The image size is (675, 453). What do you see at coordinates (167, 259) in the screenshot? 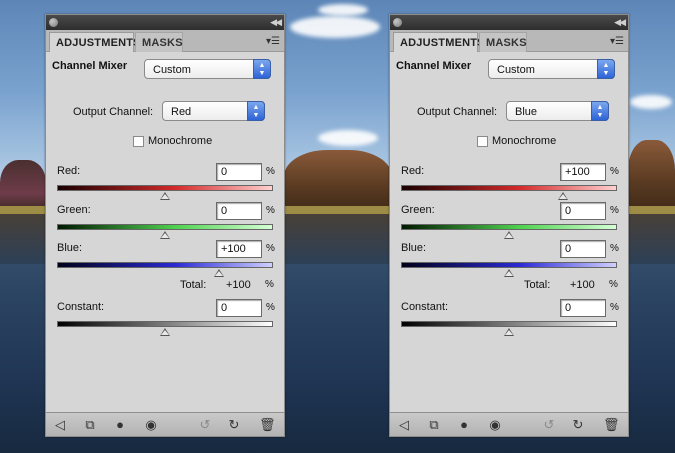
I see `blue-slider: Blue: +100 %` at bounding box center [167, 259].